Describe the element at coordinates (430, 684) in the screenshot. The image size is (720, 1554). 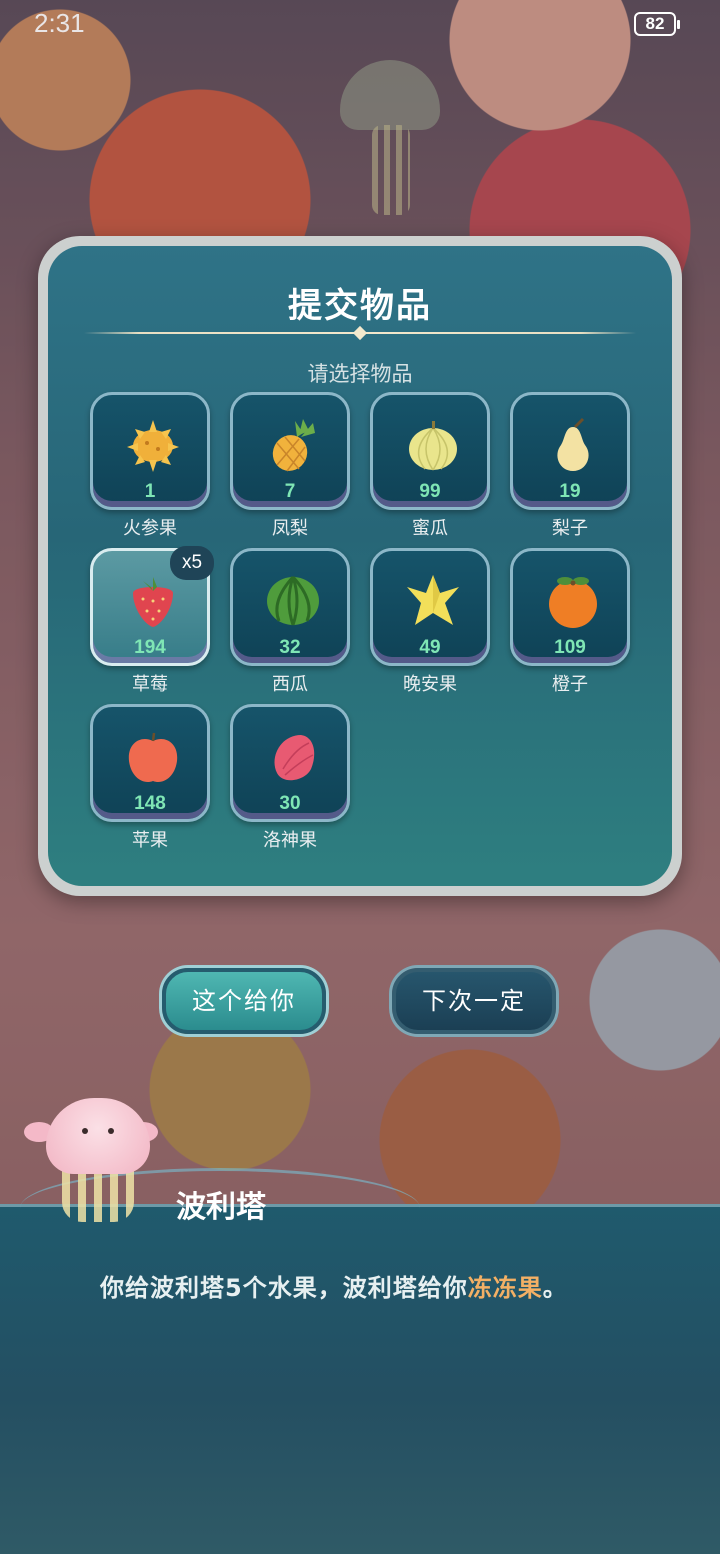
I see `item-name: 晚安果` at that location.